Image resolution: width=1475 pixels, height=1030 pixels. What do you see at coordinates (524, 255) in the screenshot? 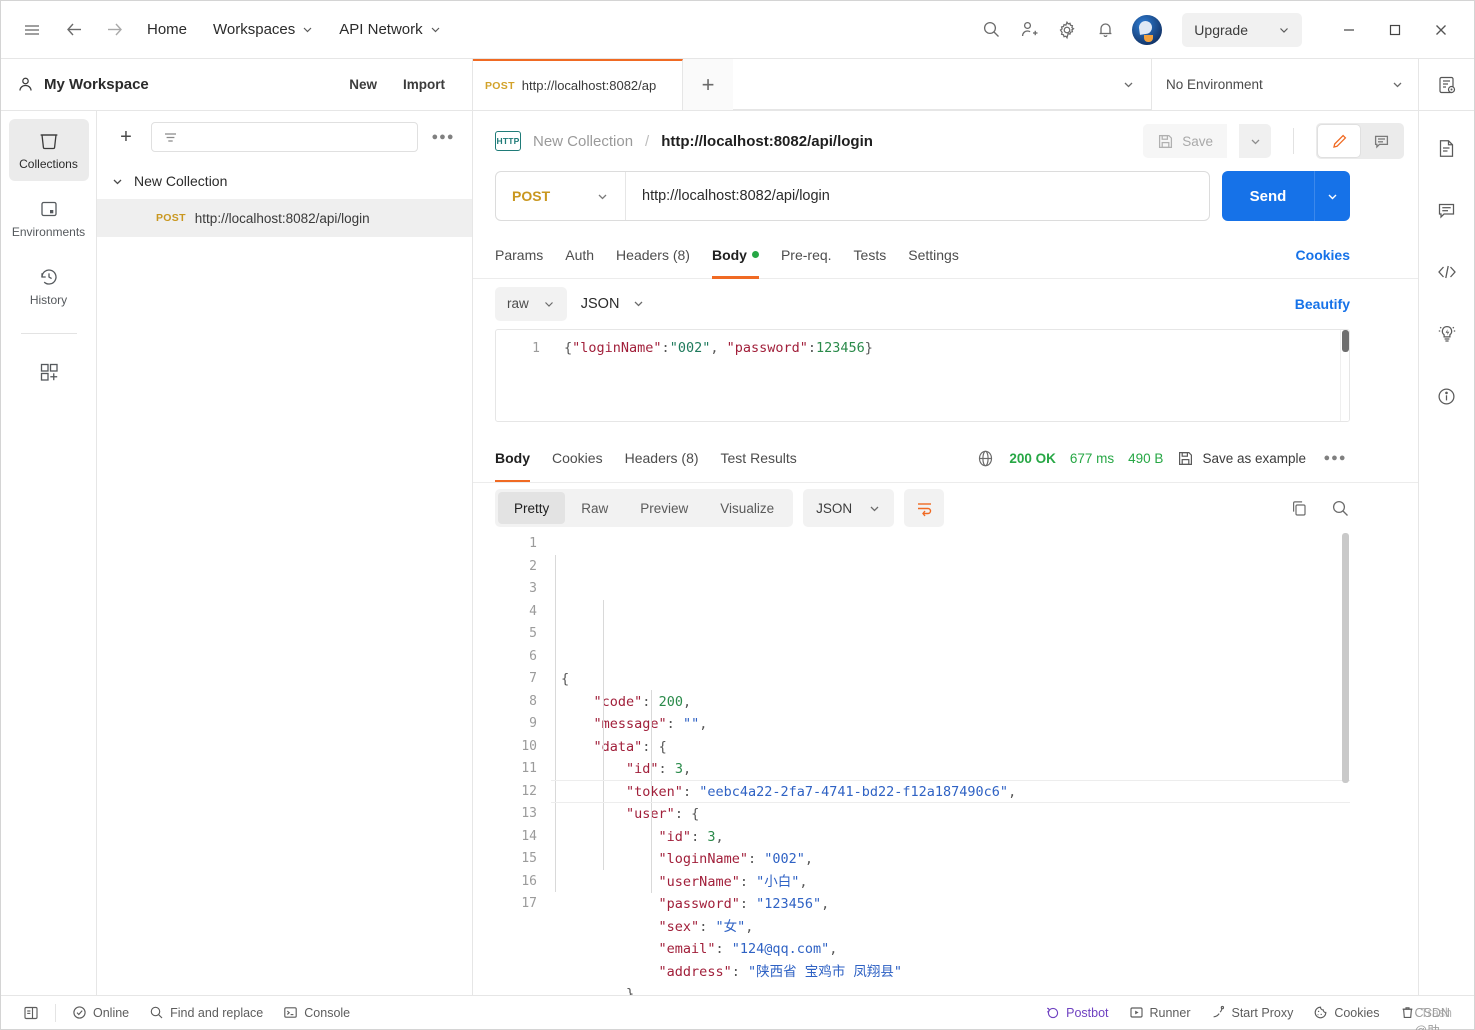
I see `tab-params: Params` at bounding box center [524, 255].